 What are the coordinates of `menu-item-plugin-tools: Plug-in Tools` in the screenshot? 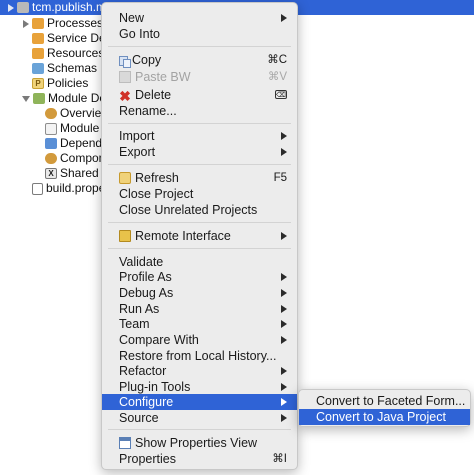 It's located at (199, 387).